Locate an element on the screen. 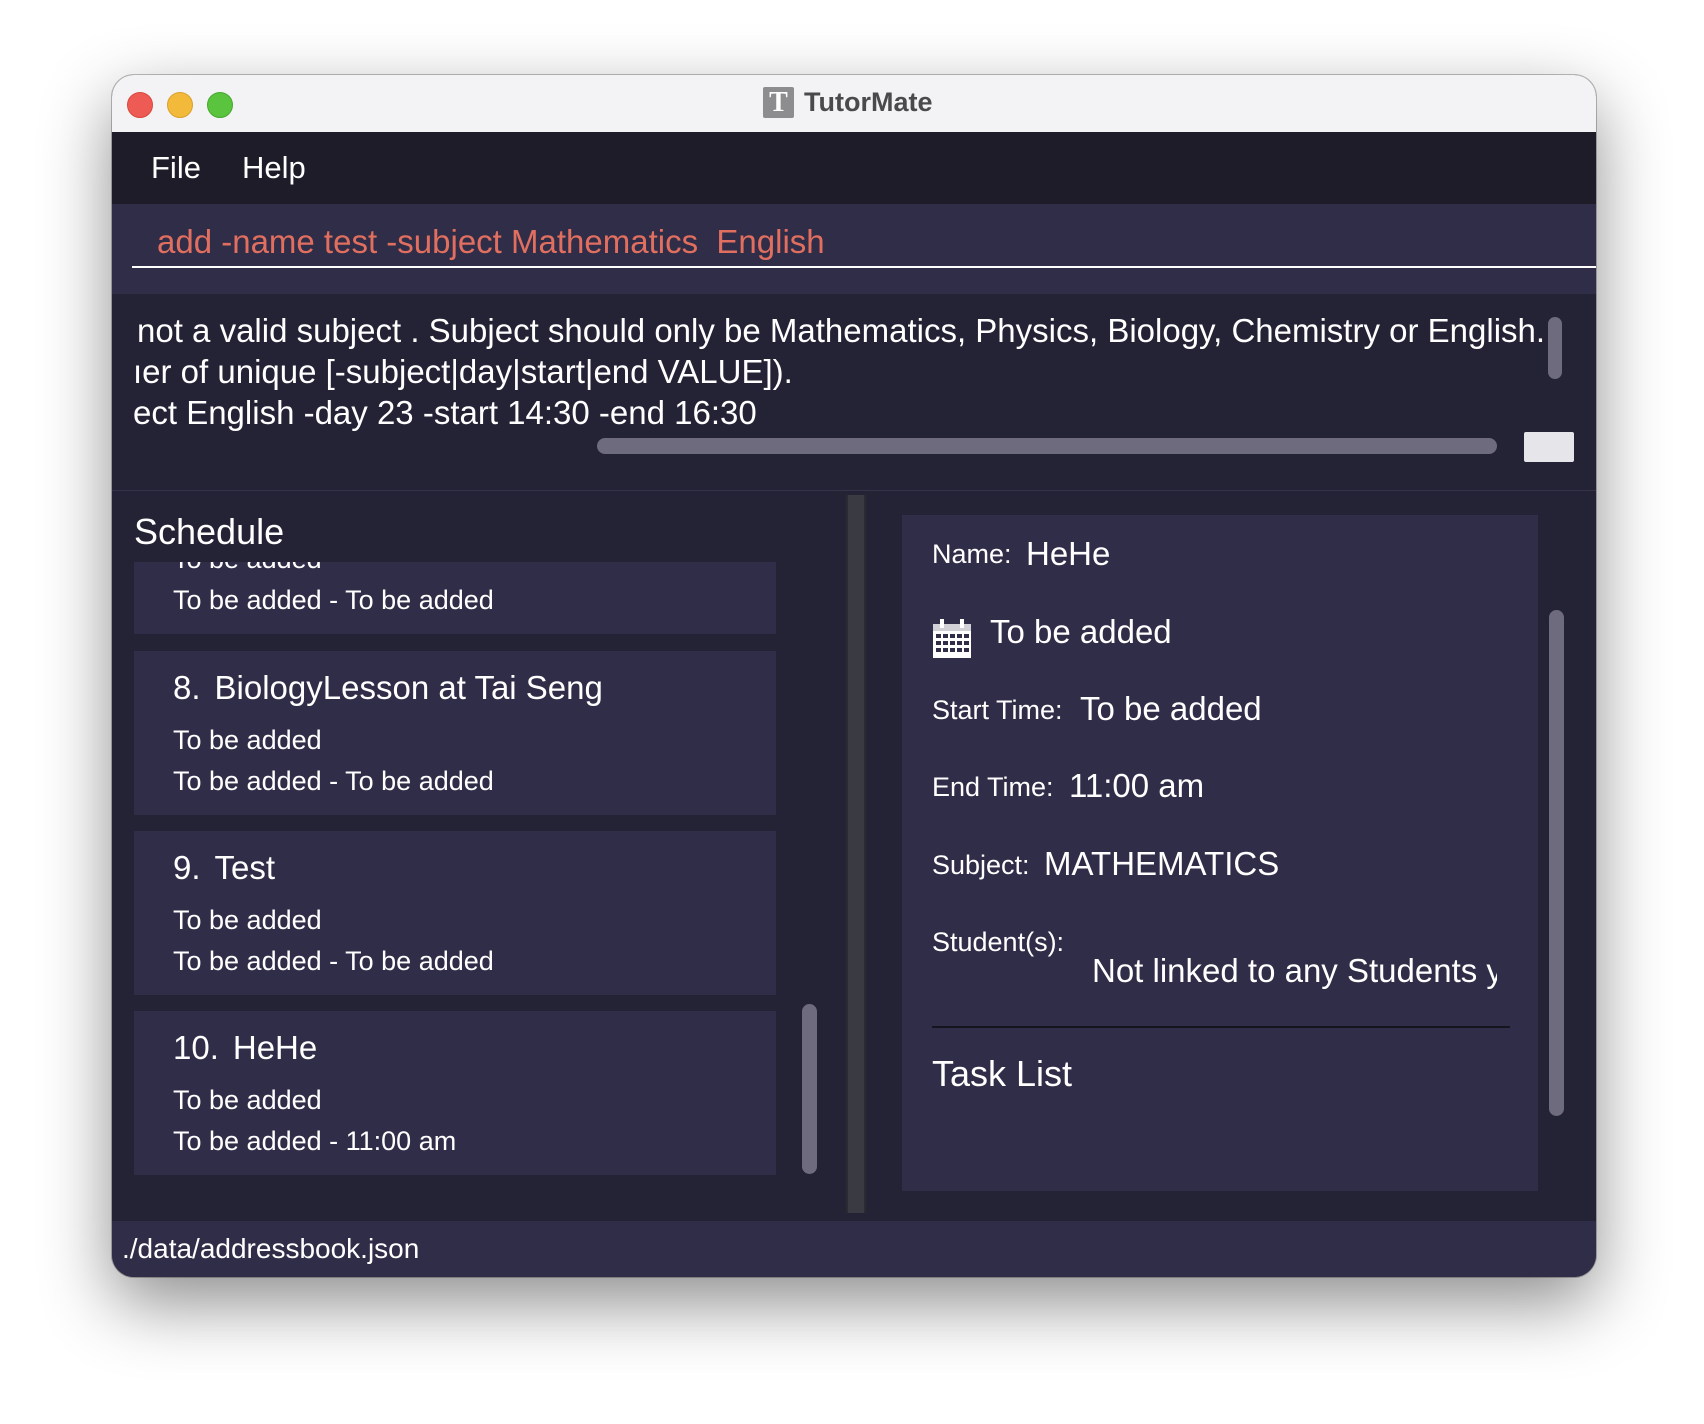  card-title: 9. Test is located at coordinates (224, 868).